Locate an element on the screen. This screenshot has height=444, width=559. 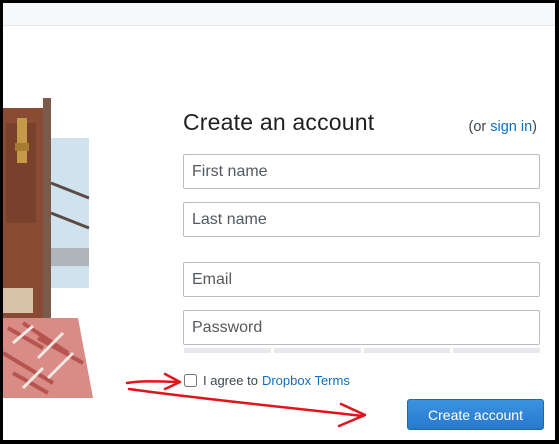
signin-hint: (or sign in) is located at coordinates (502, 127).